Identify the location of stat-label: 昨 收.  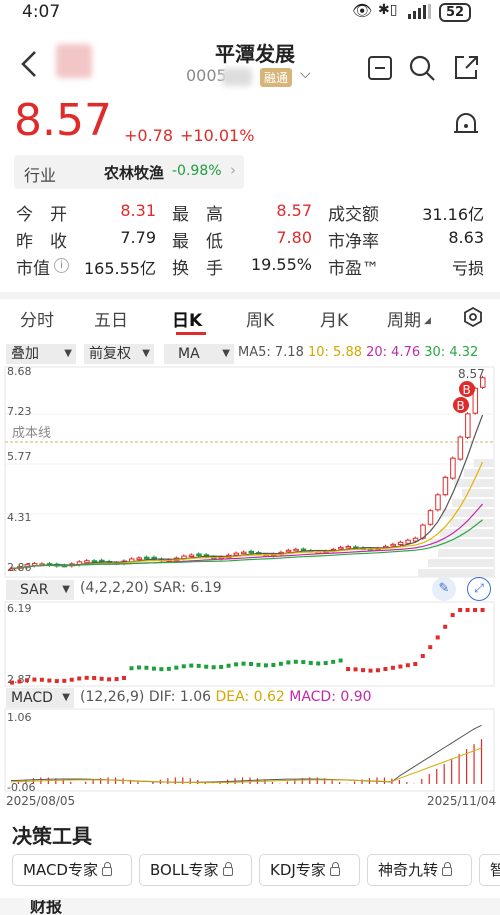
(41, 242).